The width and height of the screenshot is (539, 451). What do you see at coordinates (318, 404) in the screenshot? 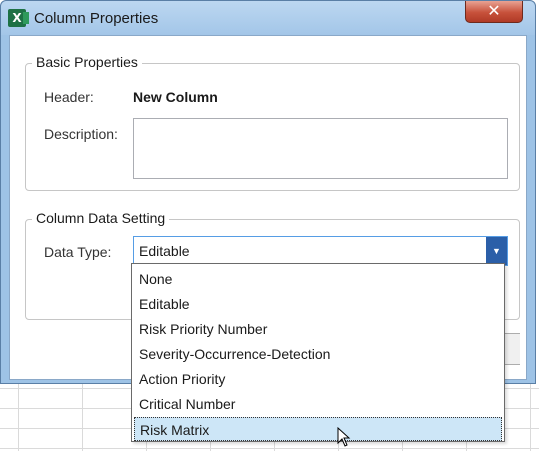
I see `dropdown-option-critical-number: Critical Number` at bounding box center [318, 404].